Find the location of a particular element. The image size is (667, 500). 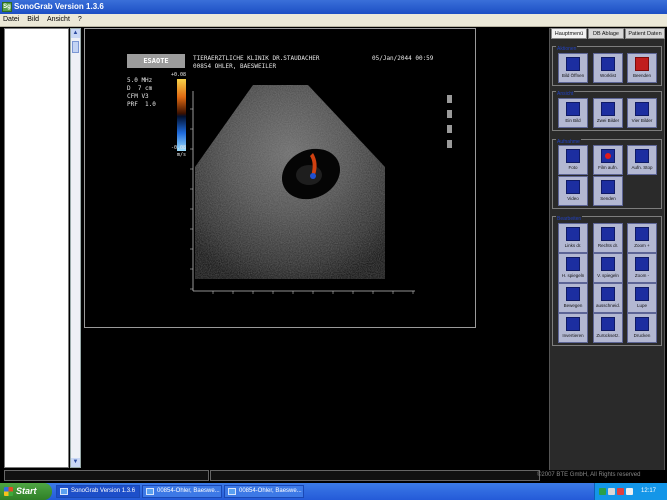

param-frequency: 5.0 MHz is located at coordinates (140, 80).